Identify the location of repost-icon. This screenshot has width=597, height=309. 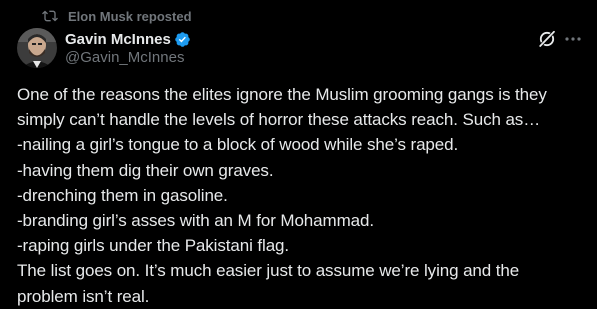
(50, 16).